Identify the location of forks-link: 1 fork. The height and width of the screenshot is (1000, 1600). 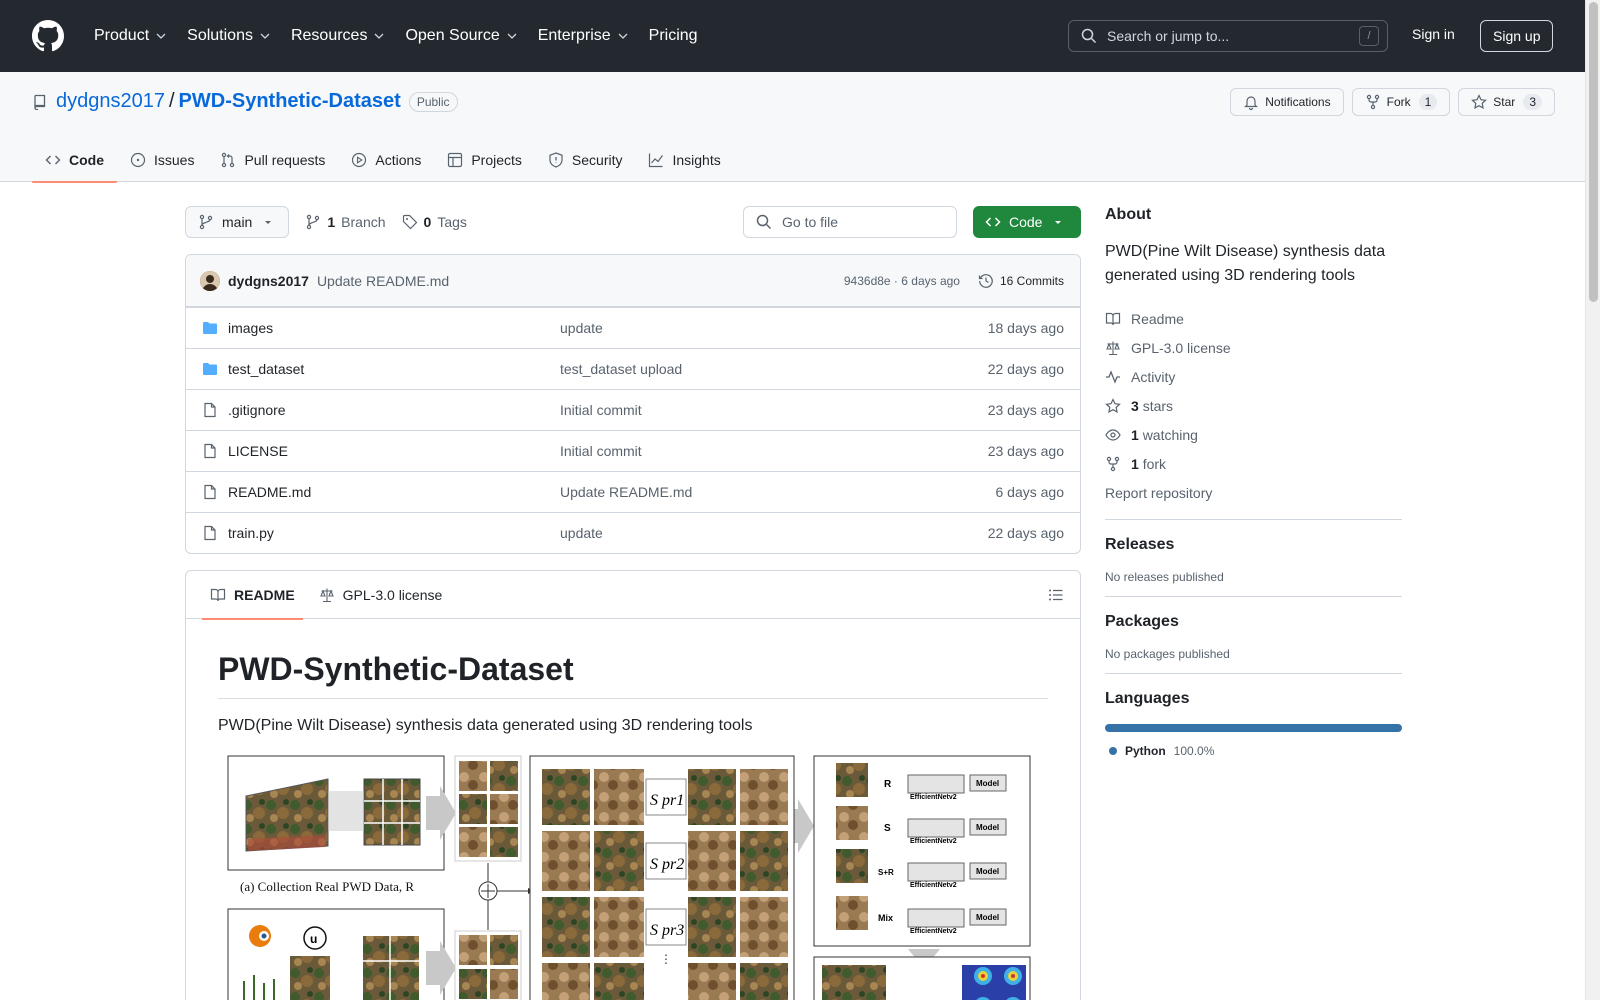
(1253, 463).